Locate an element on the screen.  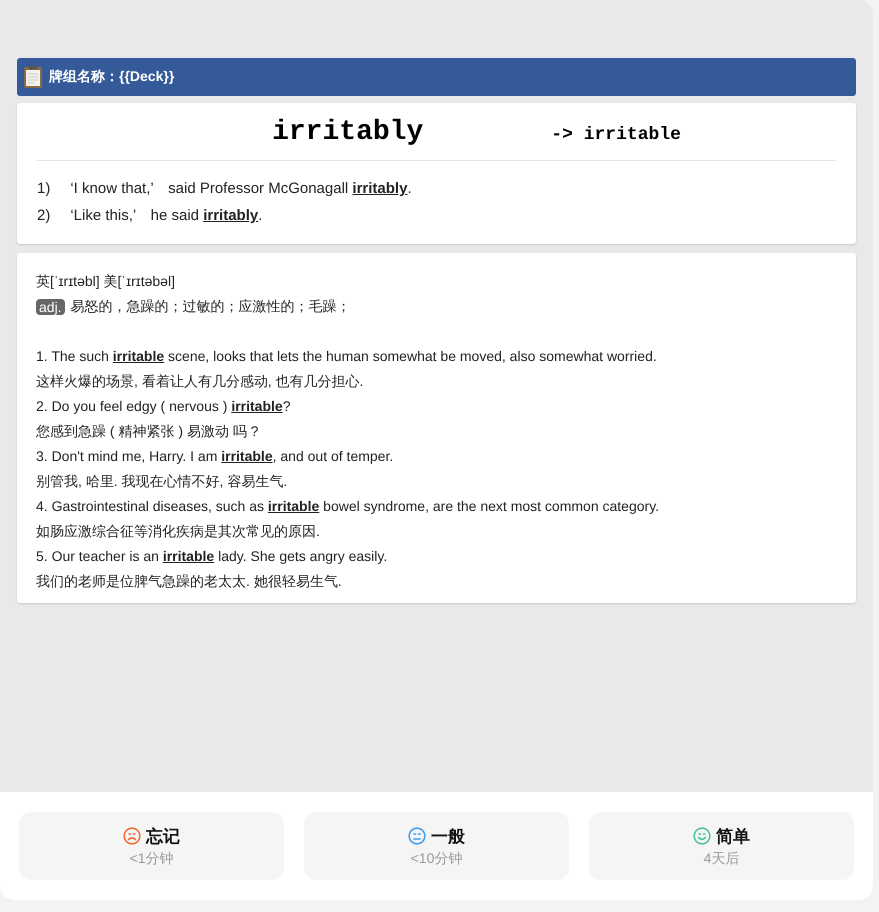
sentence-number: 1) is located at coordinates (43, 189).